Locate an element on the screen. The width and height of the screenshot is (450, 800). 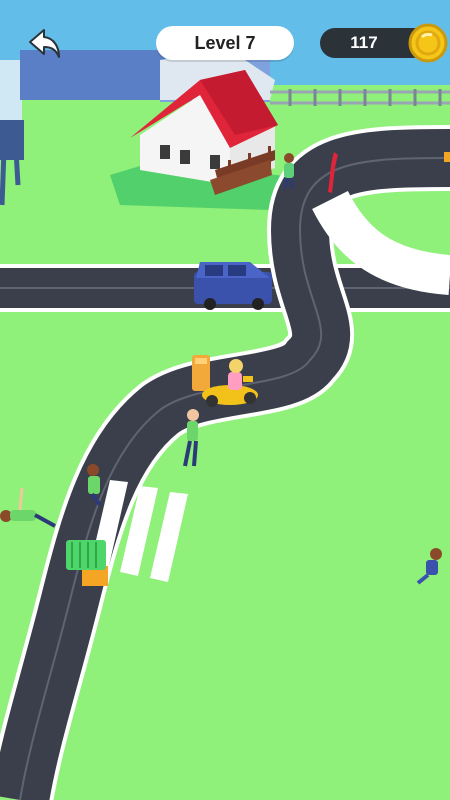
back-button is located at coordinates (44, 44).